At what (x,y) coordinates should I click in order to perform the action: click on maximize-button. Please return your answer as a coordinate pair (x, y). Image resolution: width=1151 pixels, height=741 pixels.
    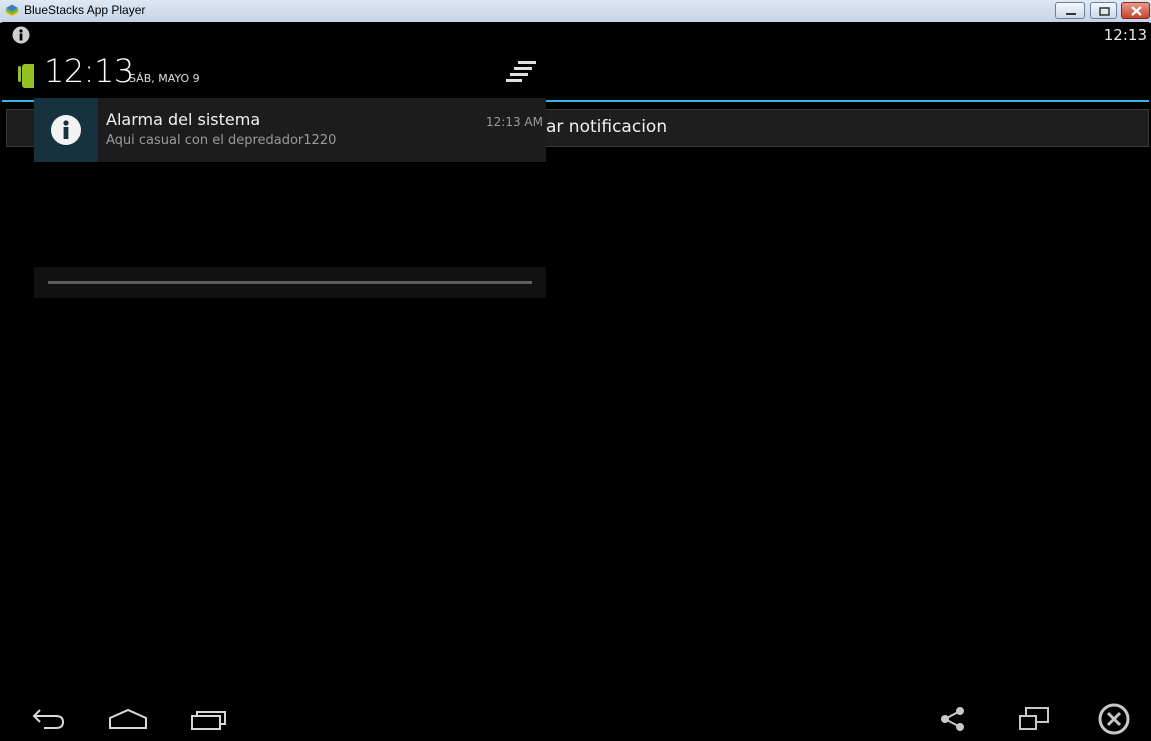
    Looking at the image, I should click on (1103, 10).